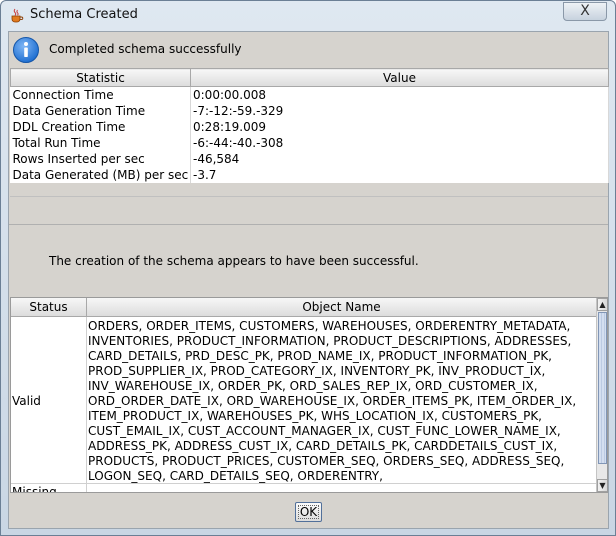  I want to click on table-row: Connection Time 0:00:00.008, so click(309, 94).